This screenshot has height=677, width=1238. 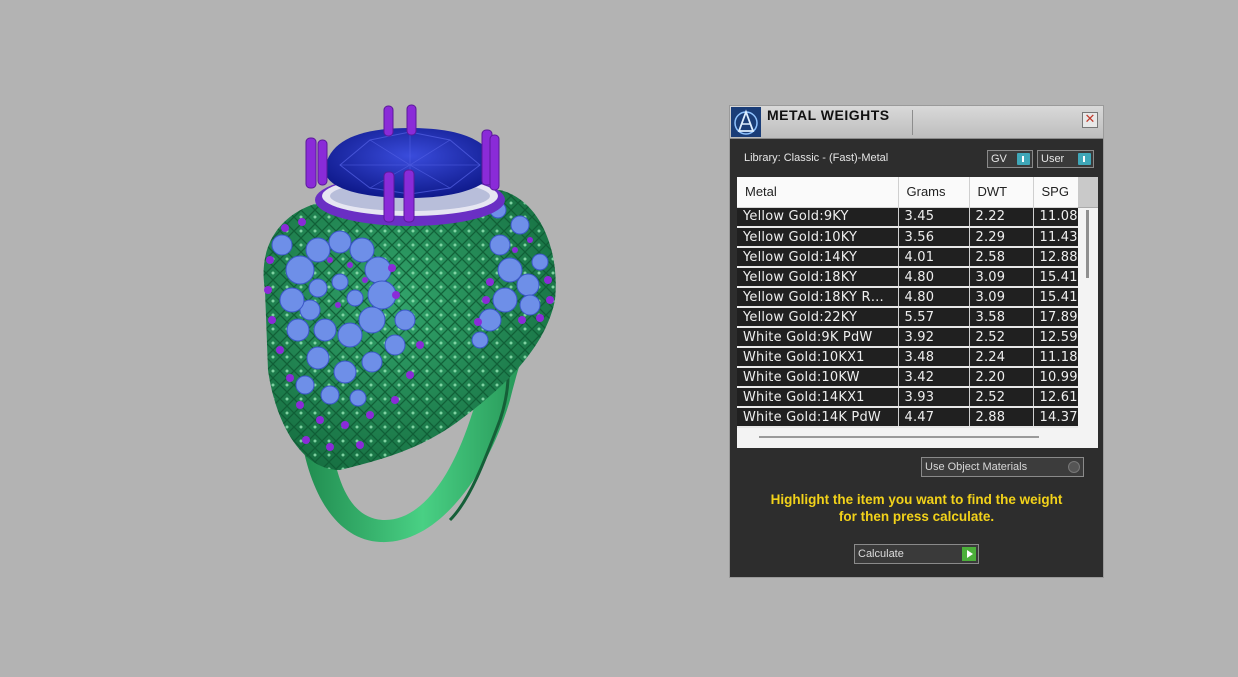 What do you see at coordinates (934, 377) in the screenshot?
I see `cell-grams: 3.42` at bounding box center [934, 377].